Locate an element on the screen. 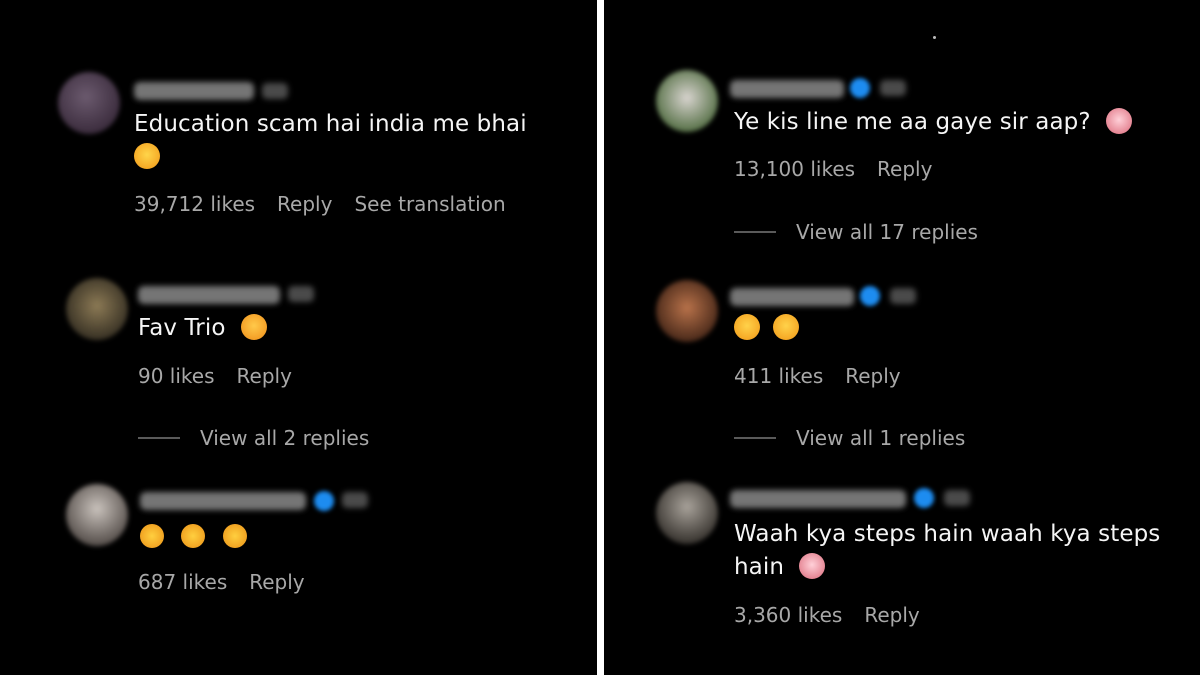 This screenshot has width=1200, height=675. comment-actions: 3,360 likes Reply is located at coordinates (838, 615).